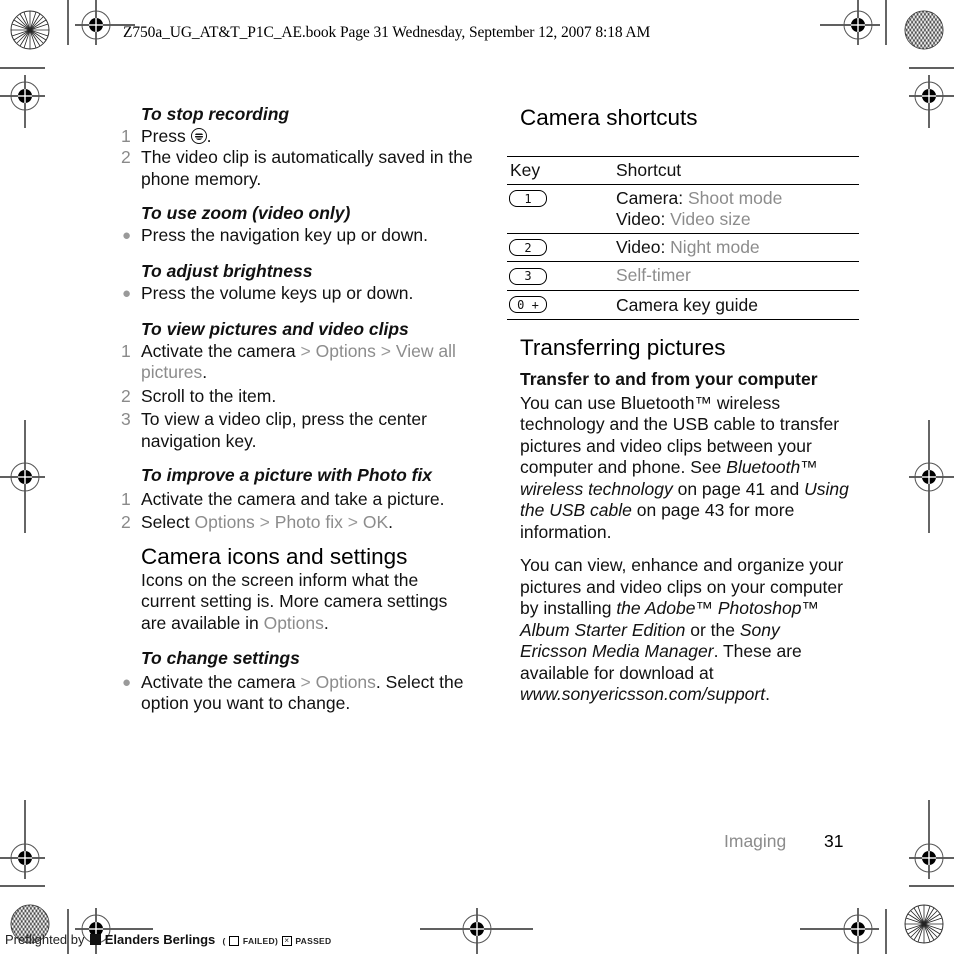 This screenshot has width=954, height=954. Describe the element at coordinates (220, 658) in the screenshot. I see `subheading-change-settings: To change settings` at that location.